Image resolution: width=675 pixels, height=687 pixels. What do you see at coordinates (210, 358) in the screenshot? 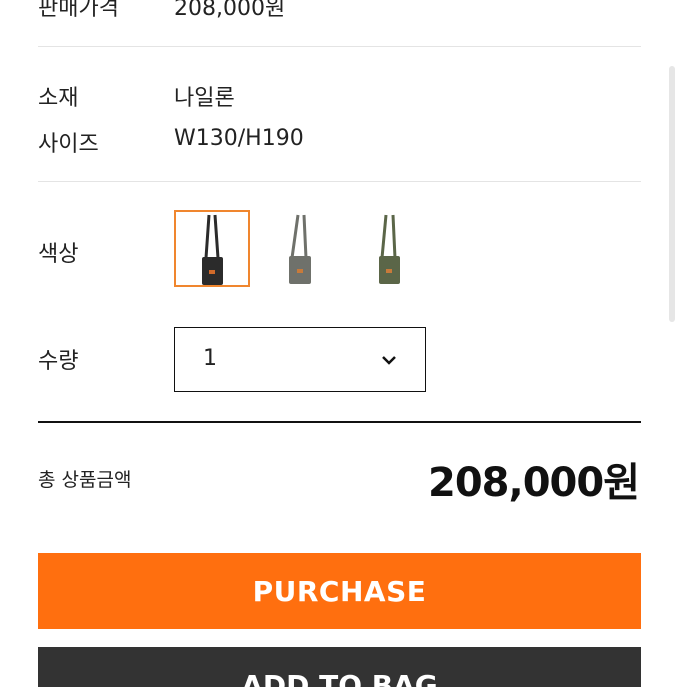
I see `quantity-value: 1` at bounding box center [210, 358].